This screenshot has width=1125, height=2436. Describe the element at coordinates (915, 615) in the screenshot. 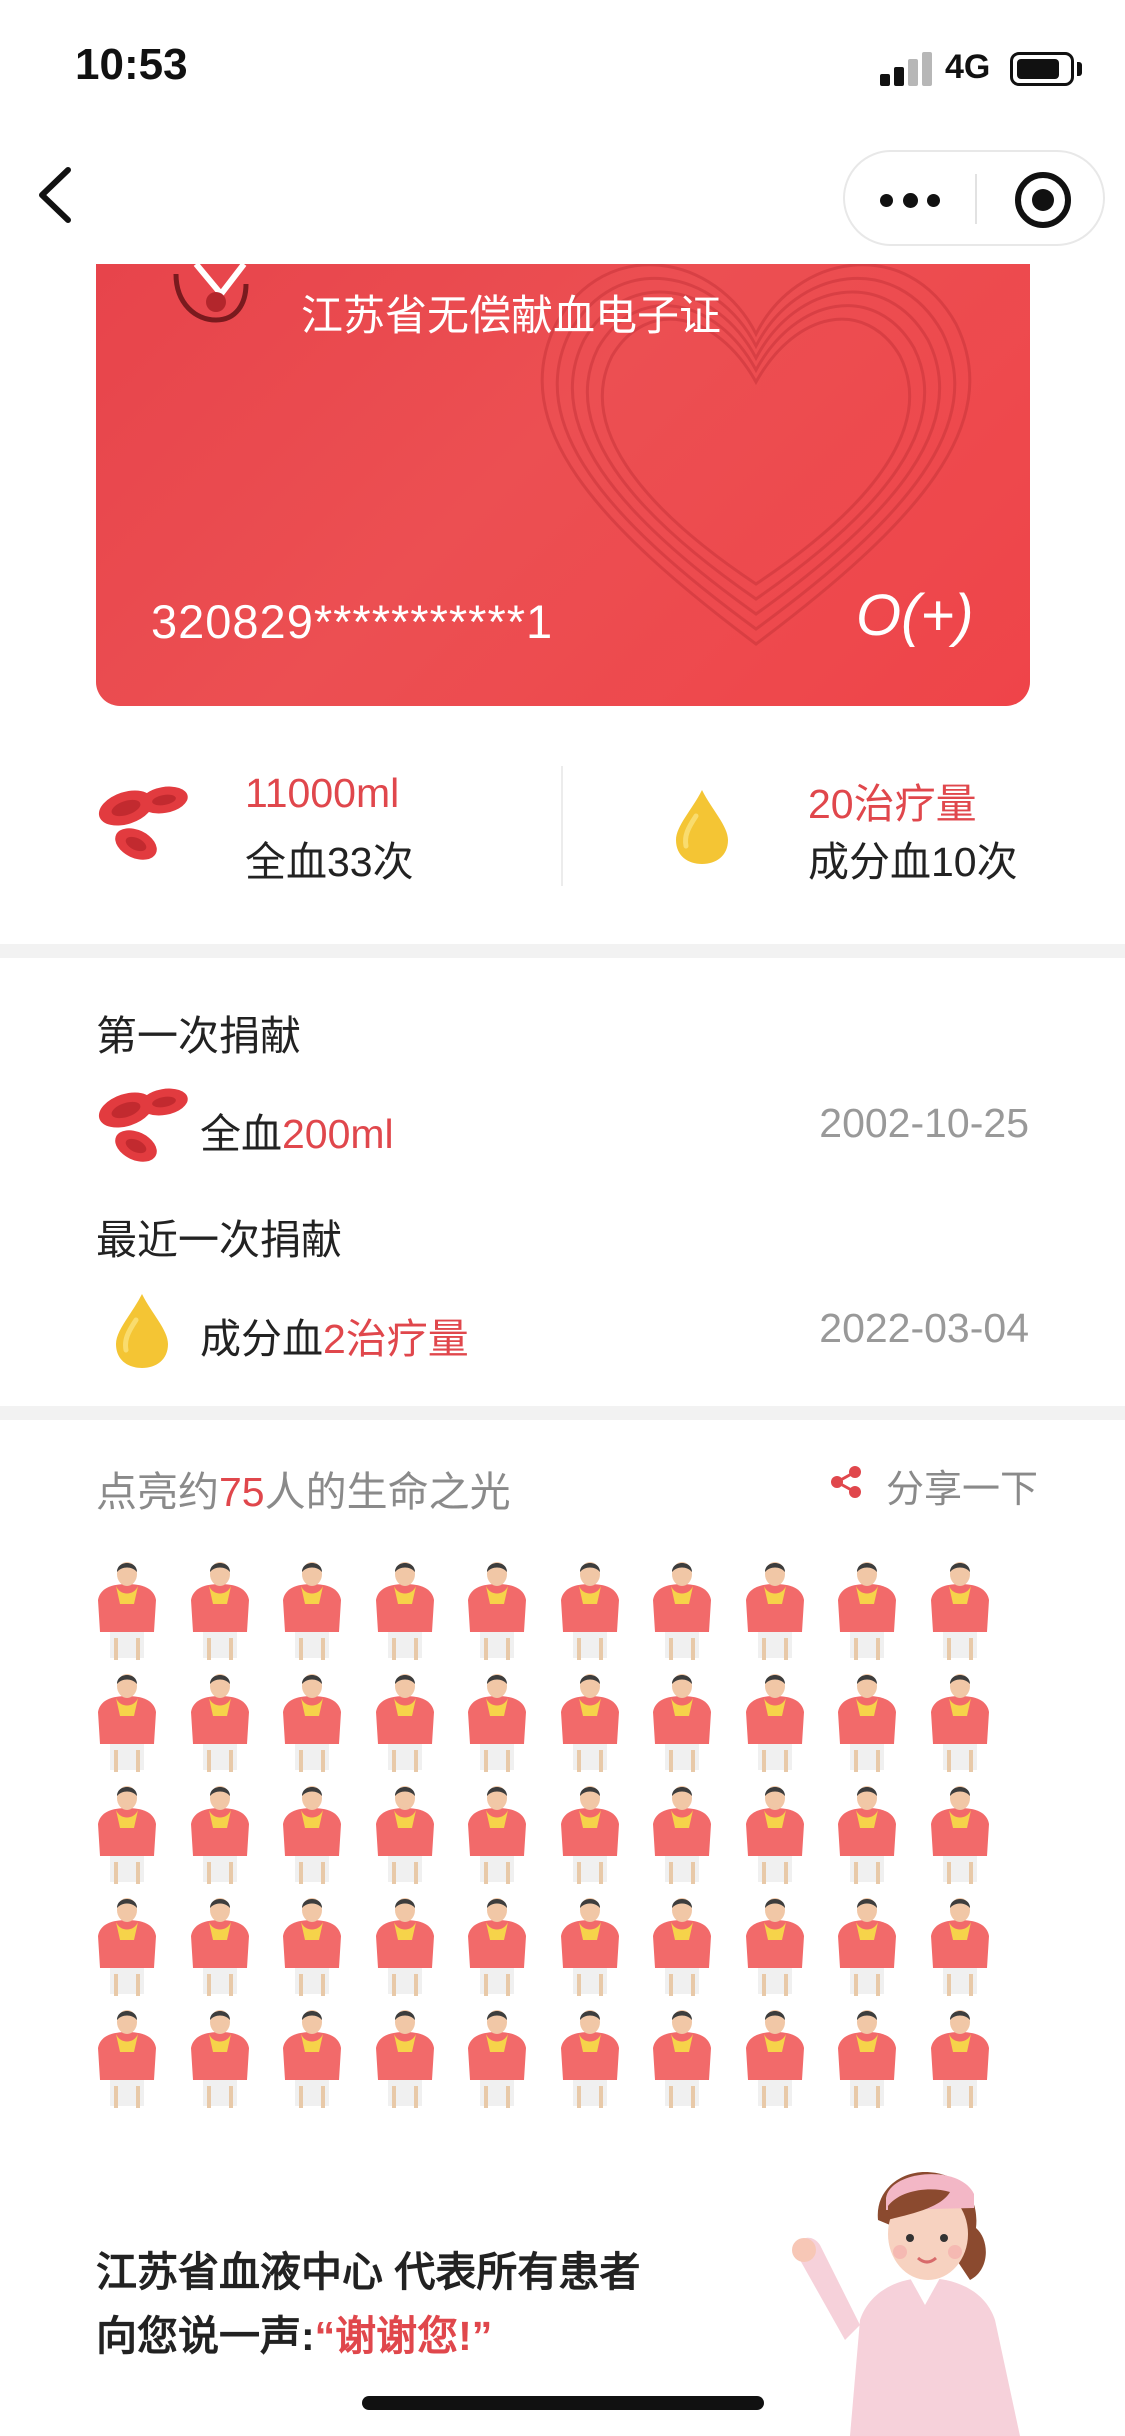

I see `blood-type: O(+)` at that location.